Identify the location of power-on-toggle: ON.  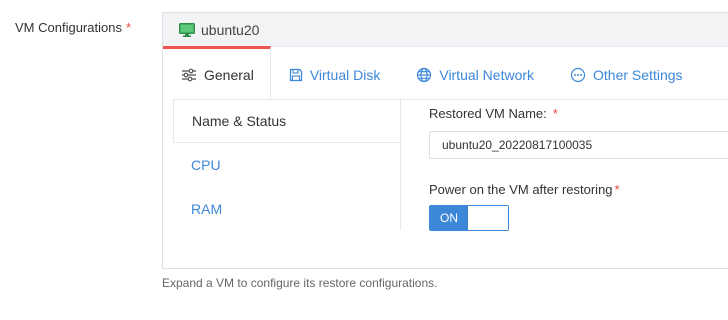
(469, 218).